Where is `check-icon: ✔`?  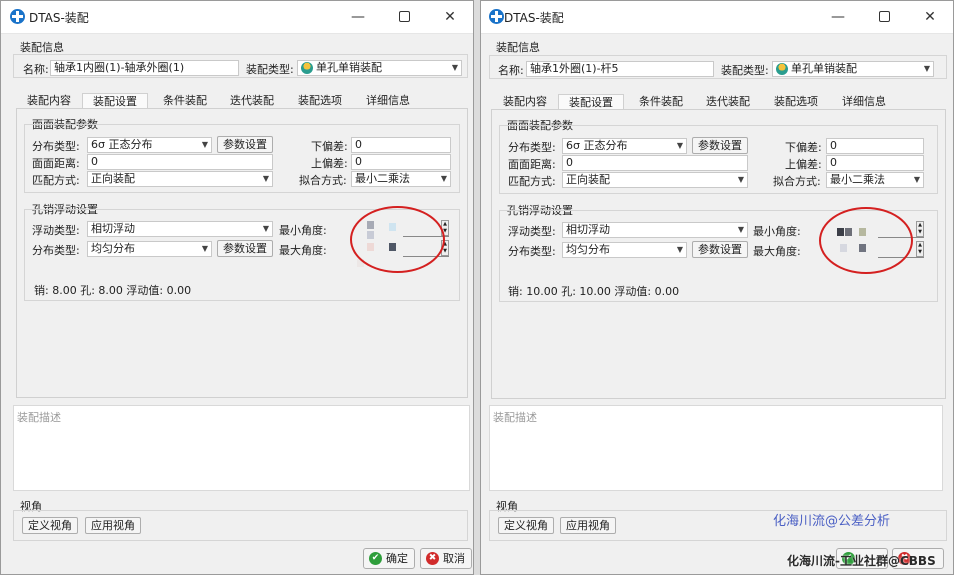
check-icon: ✔ is located at coordinates (375, 558).